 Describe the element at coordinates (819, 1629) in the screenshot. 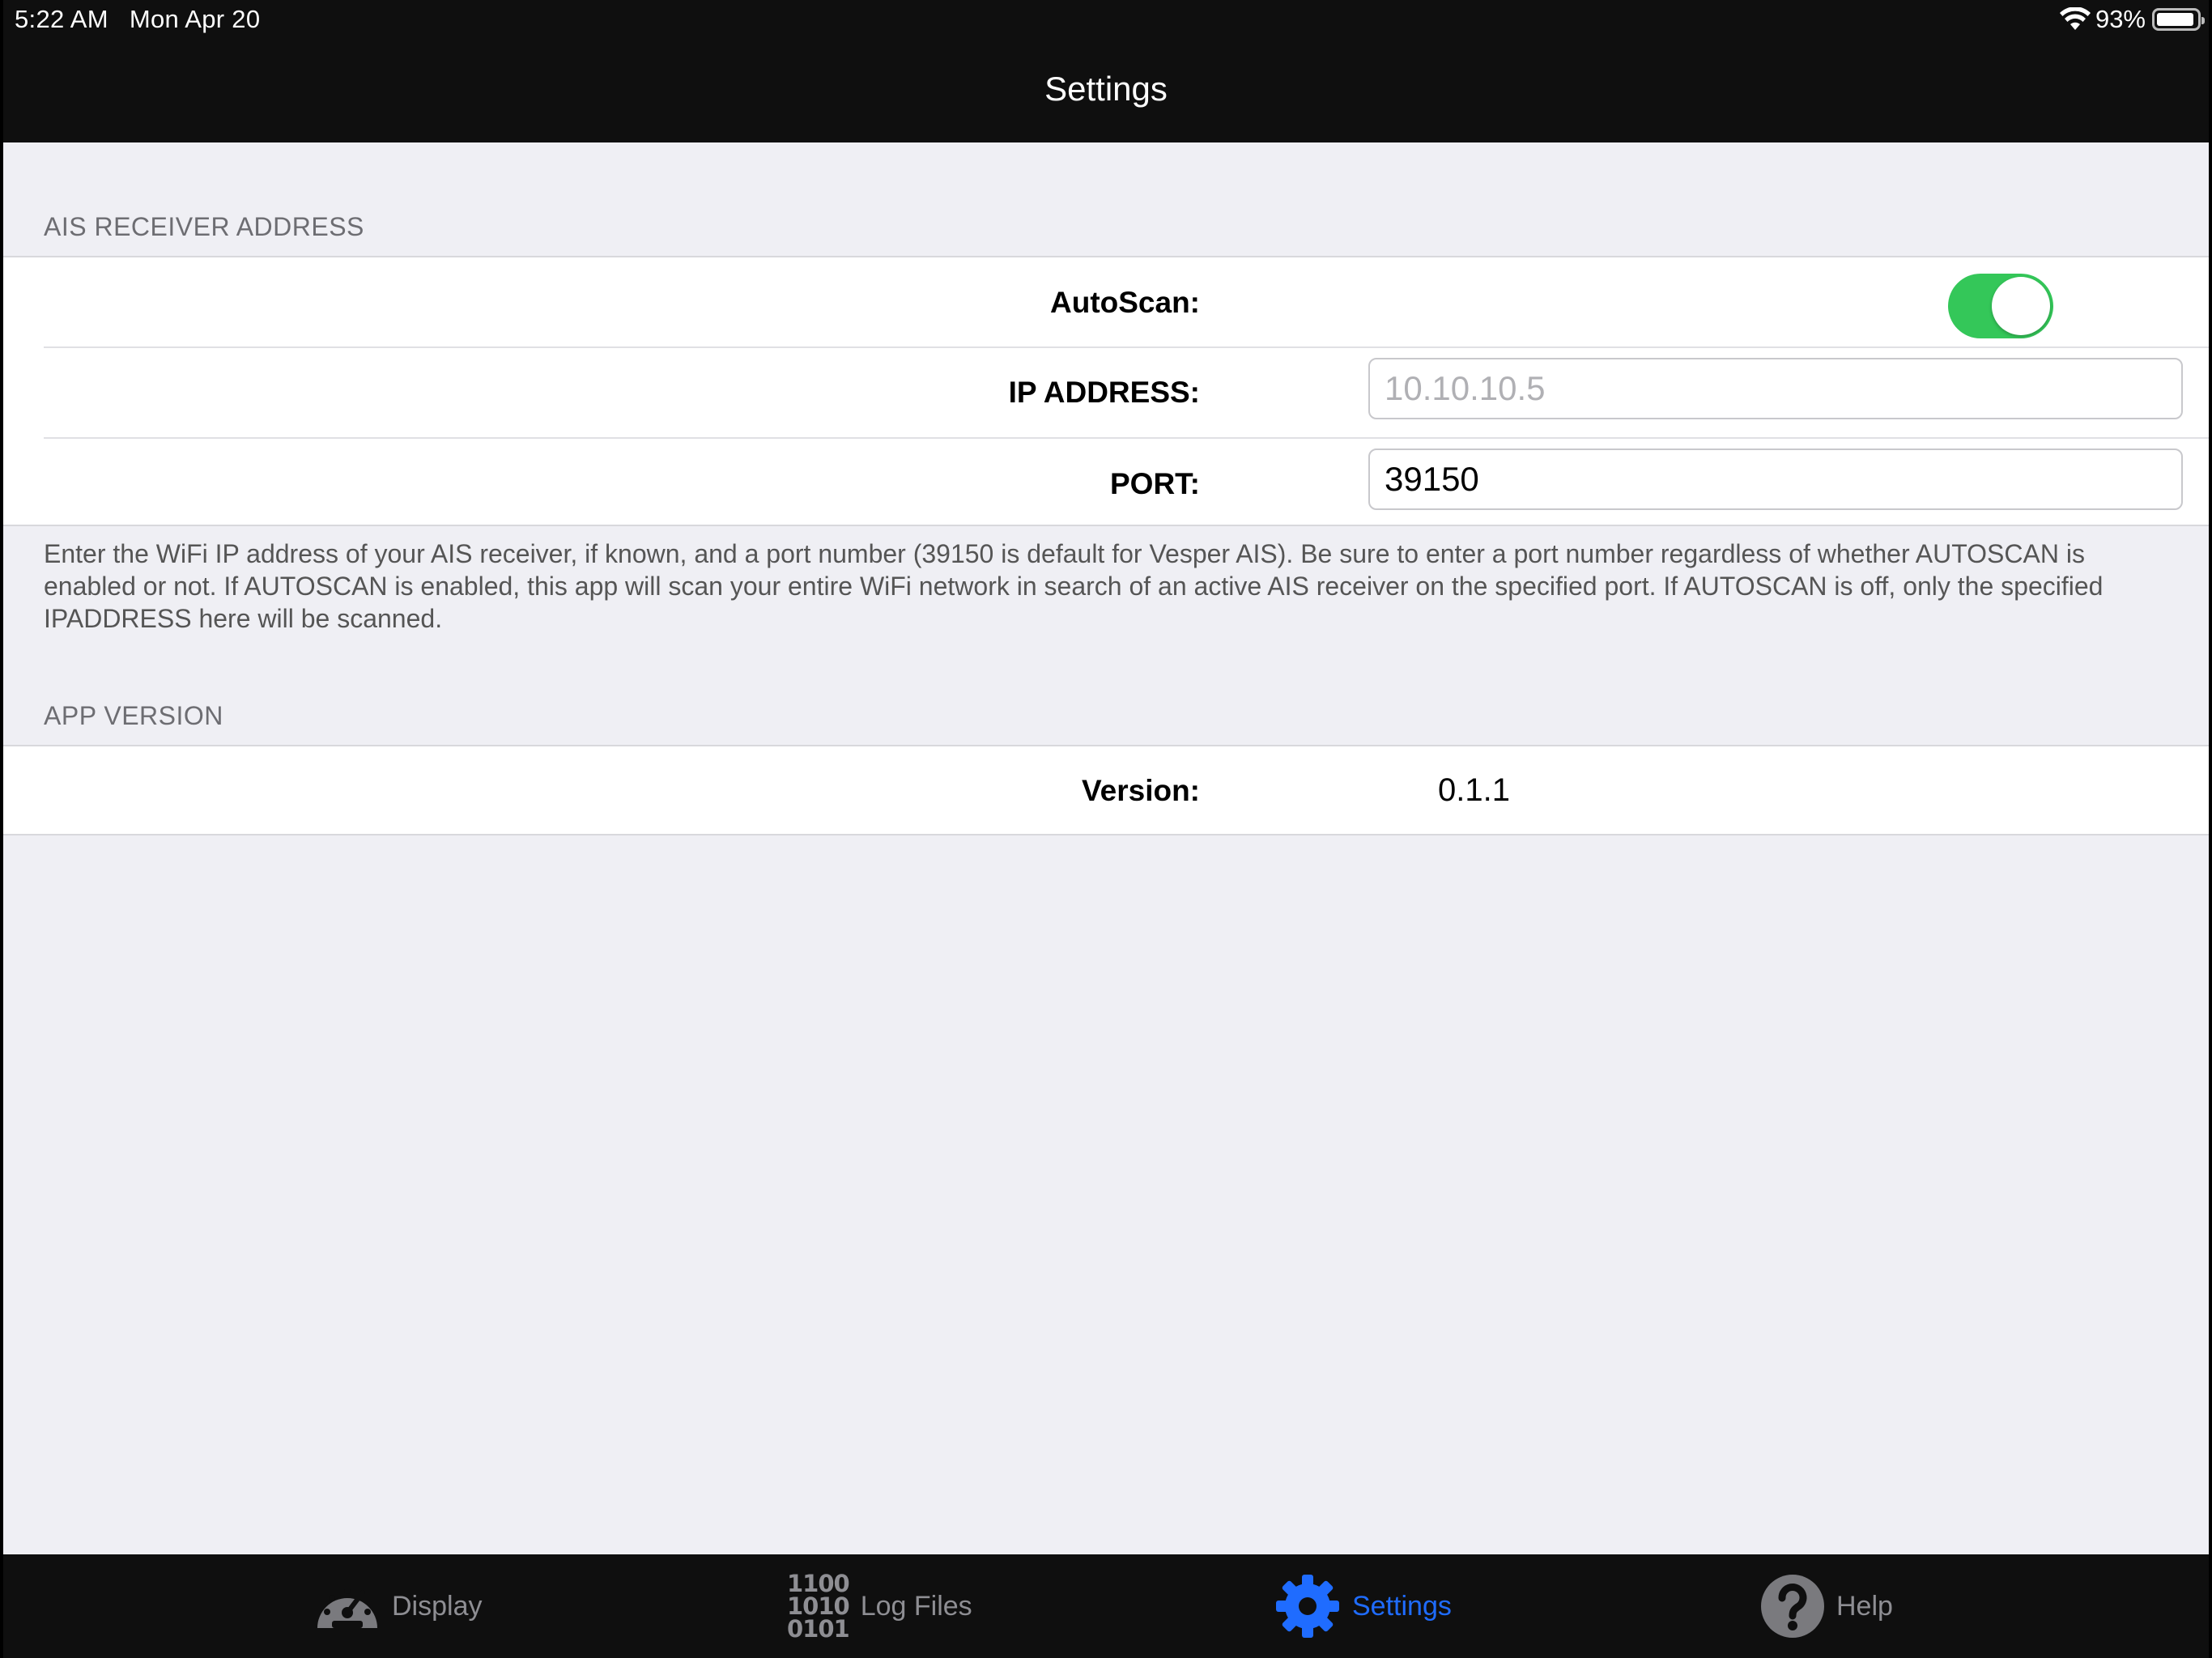

I see `binary-icon-line: 0101` at that location.